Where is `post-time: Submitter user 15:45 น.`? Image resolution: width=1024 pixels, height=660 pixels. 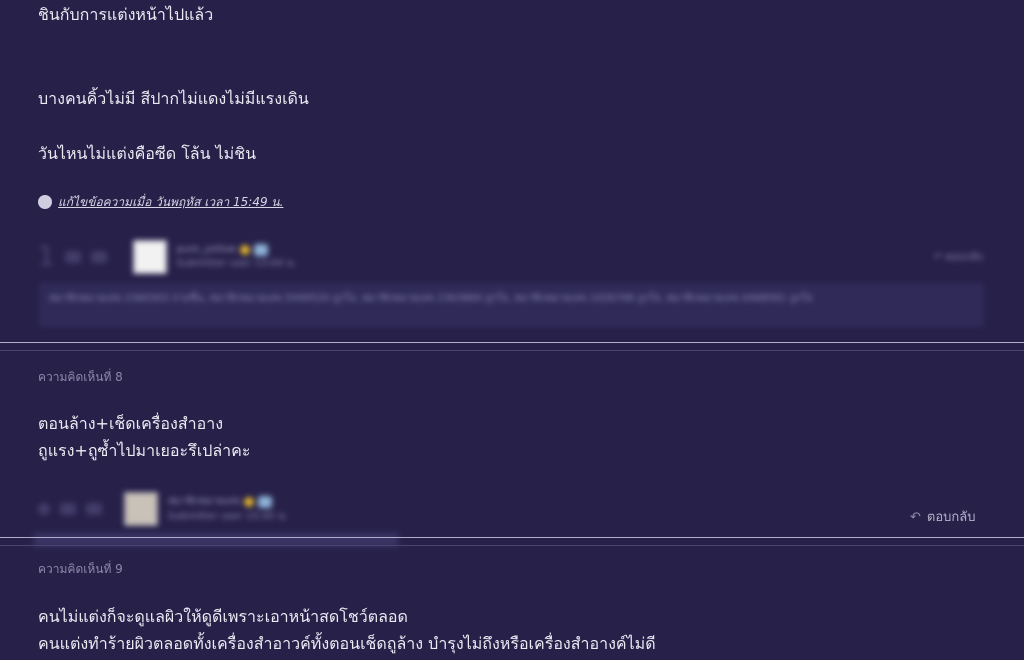 post-time: Submitter user 15:45 น. is located at coordinates (228, 516).